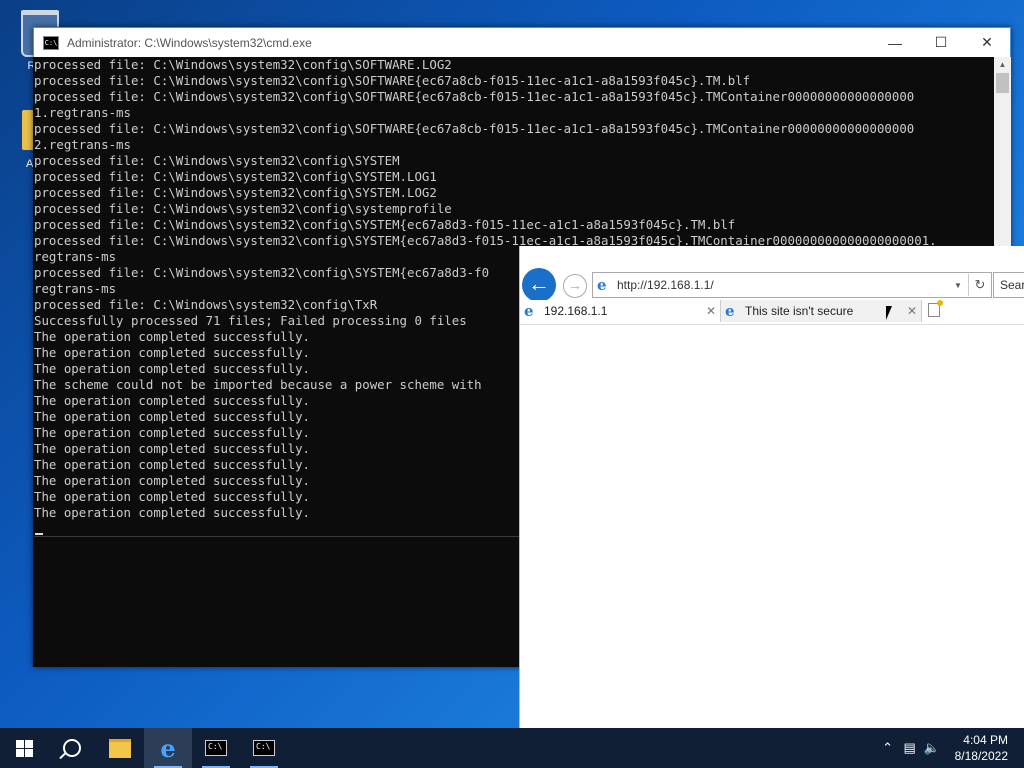  What do you see at coordinates (785, 285) in the screenshot?
I see `address-input: http://192.168.1.1/` at bounding box center [785, 285].